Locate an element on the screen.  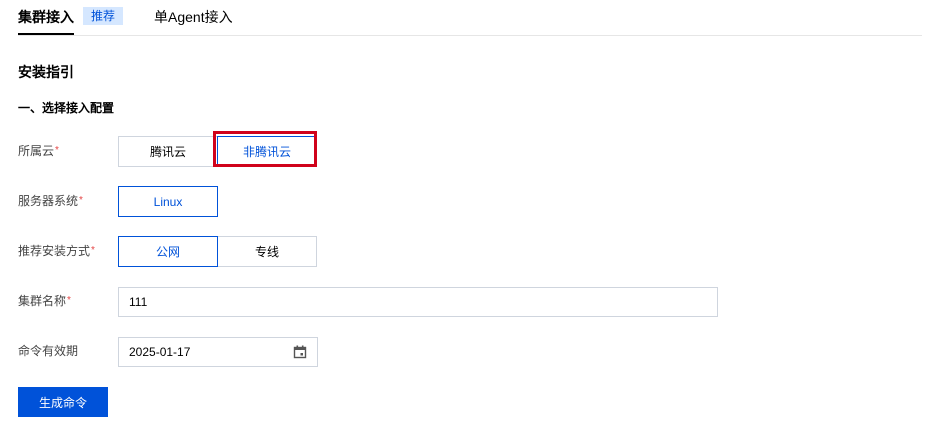
os-label-text: 服务器系统 is located at coordinates (48, 201).